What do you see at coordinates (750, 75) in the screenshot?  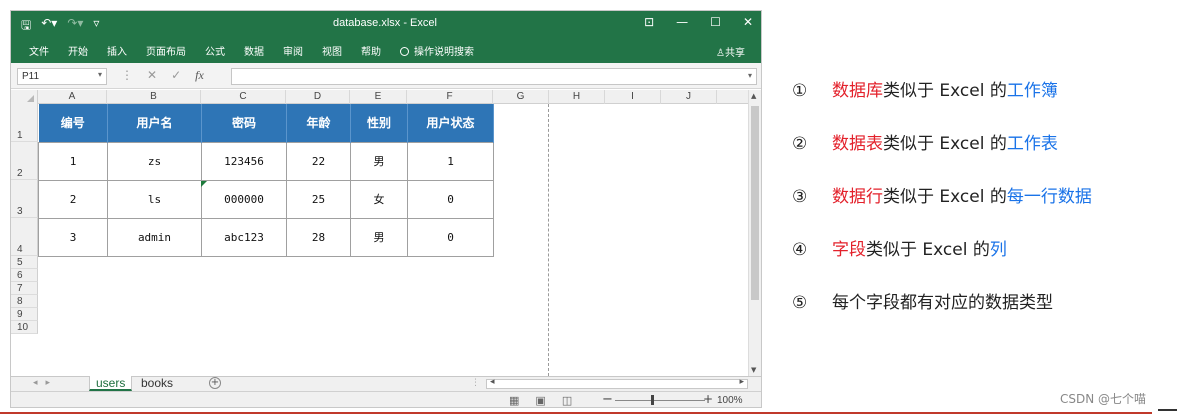 I see `expand-formula-icon: ▾` at bounding box center [750, 75].